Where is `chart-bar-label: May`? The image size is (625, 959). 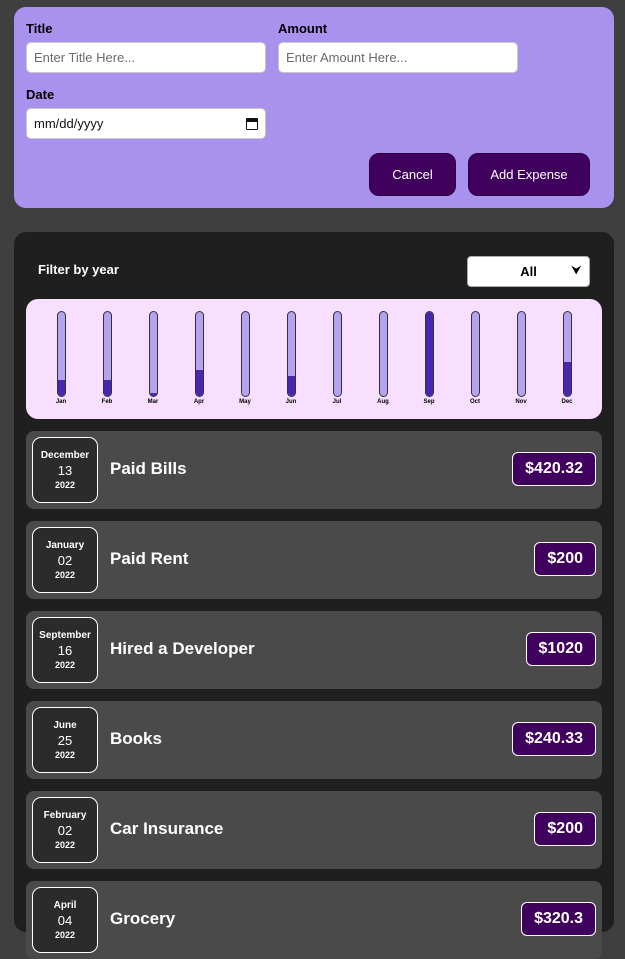
chart-bar-label: May is located at coordinates (245, 402).